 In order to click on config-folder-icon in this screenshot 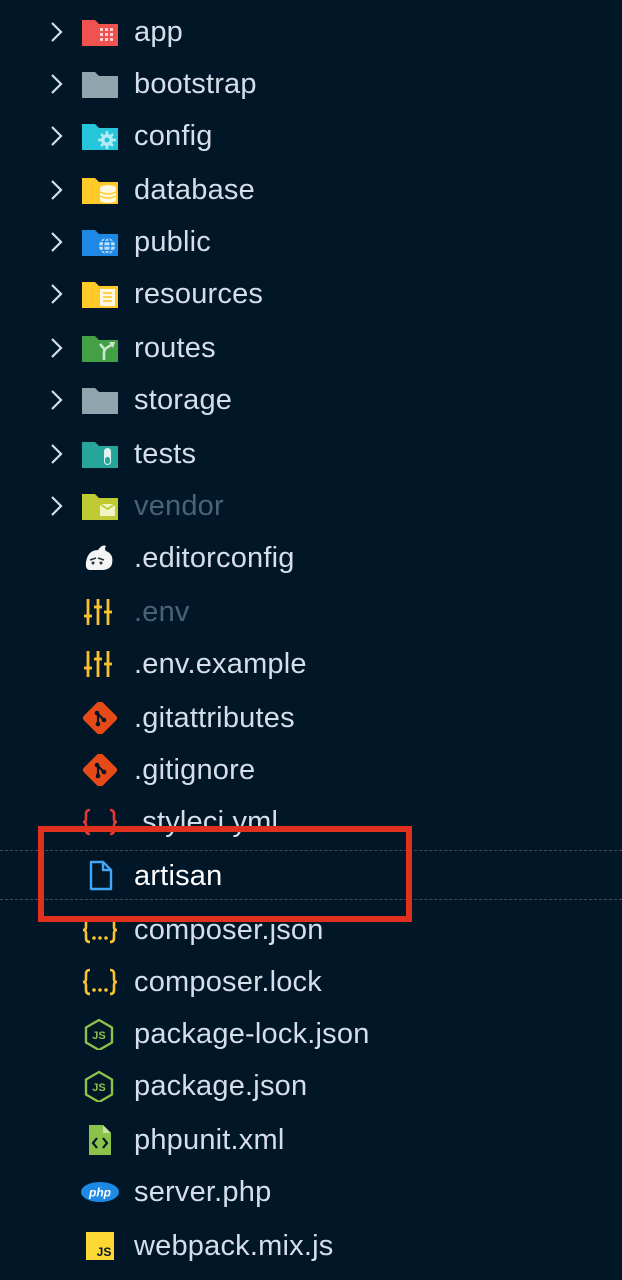, I will do `click(100, 137)`.